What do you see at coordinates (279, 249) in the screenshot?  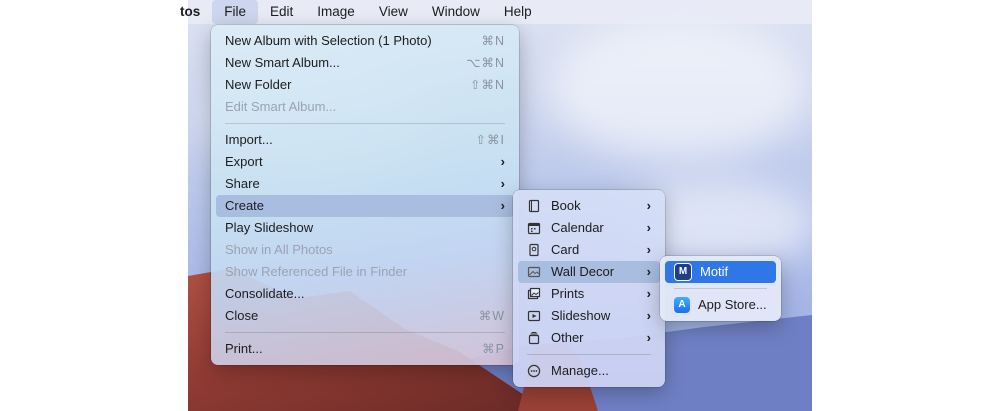 I see `menu-item-label: Show in All Photos` at bounding box center [279, 249].